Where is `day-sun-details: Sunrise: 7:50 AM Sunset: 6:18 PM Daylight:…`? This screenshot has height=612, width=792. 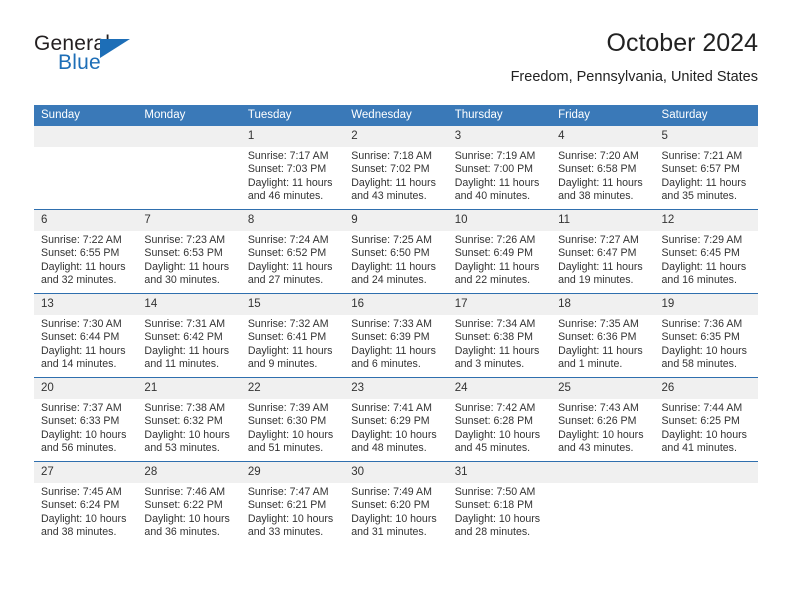 day-sun-details: Sunrise: 7:50 AM Sunset: 6:18 PM Daylight:… is located at coordinates (499, 511).